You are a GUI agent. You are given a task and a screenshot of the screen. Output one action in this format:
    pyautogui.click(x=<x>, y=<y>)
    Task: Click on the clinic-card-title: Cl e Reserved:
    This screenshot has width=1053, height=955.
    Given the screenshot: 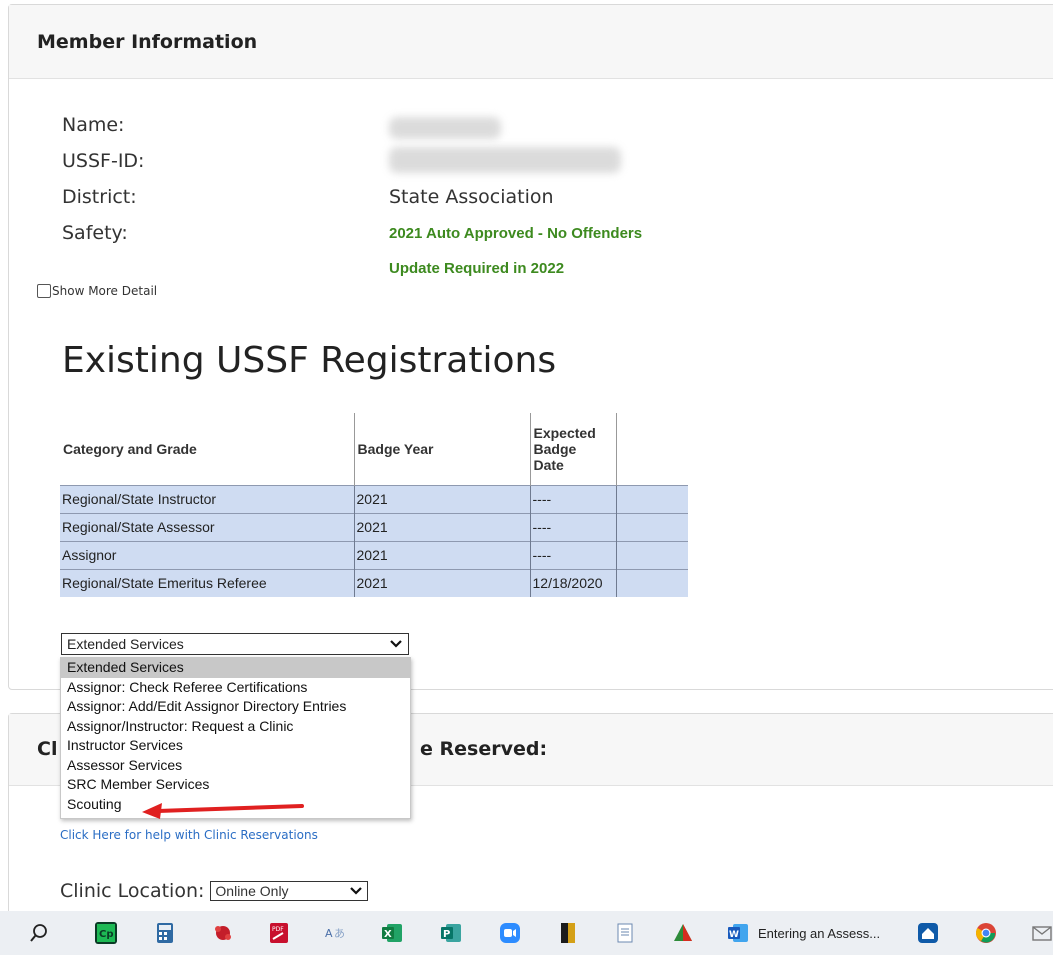 What is the action you would take?
    pyautogui.click(x=292, y=749)
    